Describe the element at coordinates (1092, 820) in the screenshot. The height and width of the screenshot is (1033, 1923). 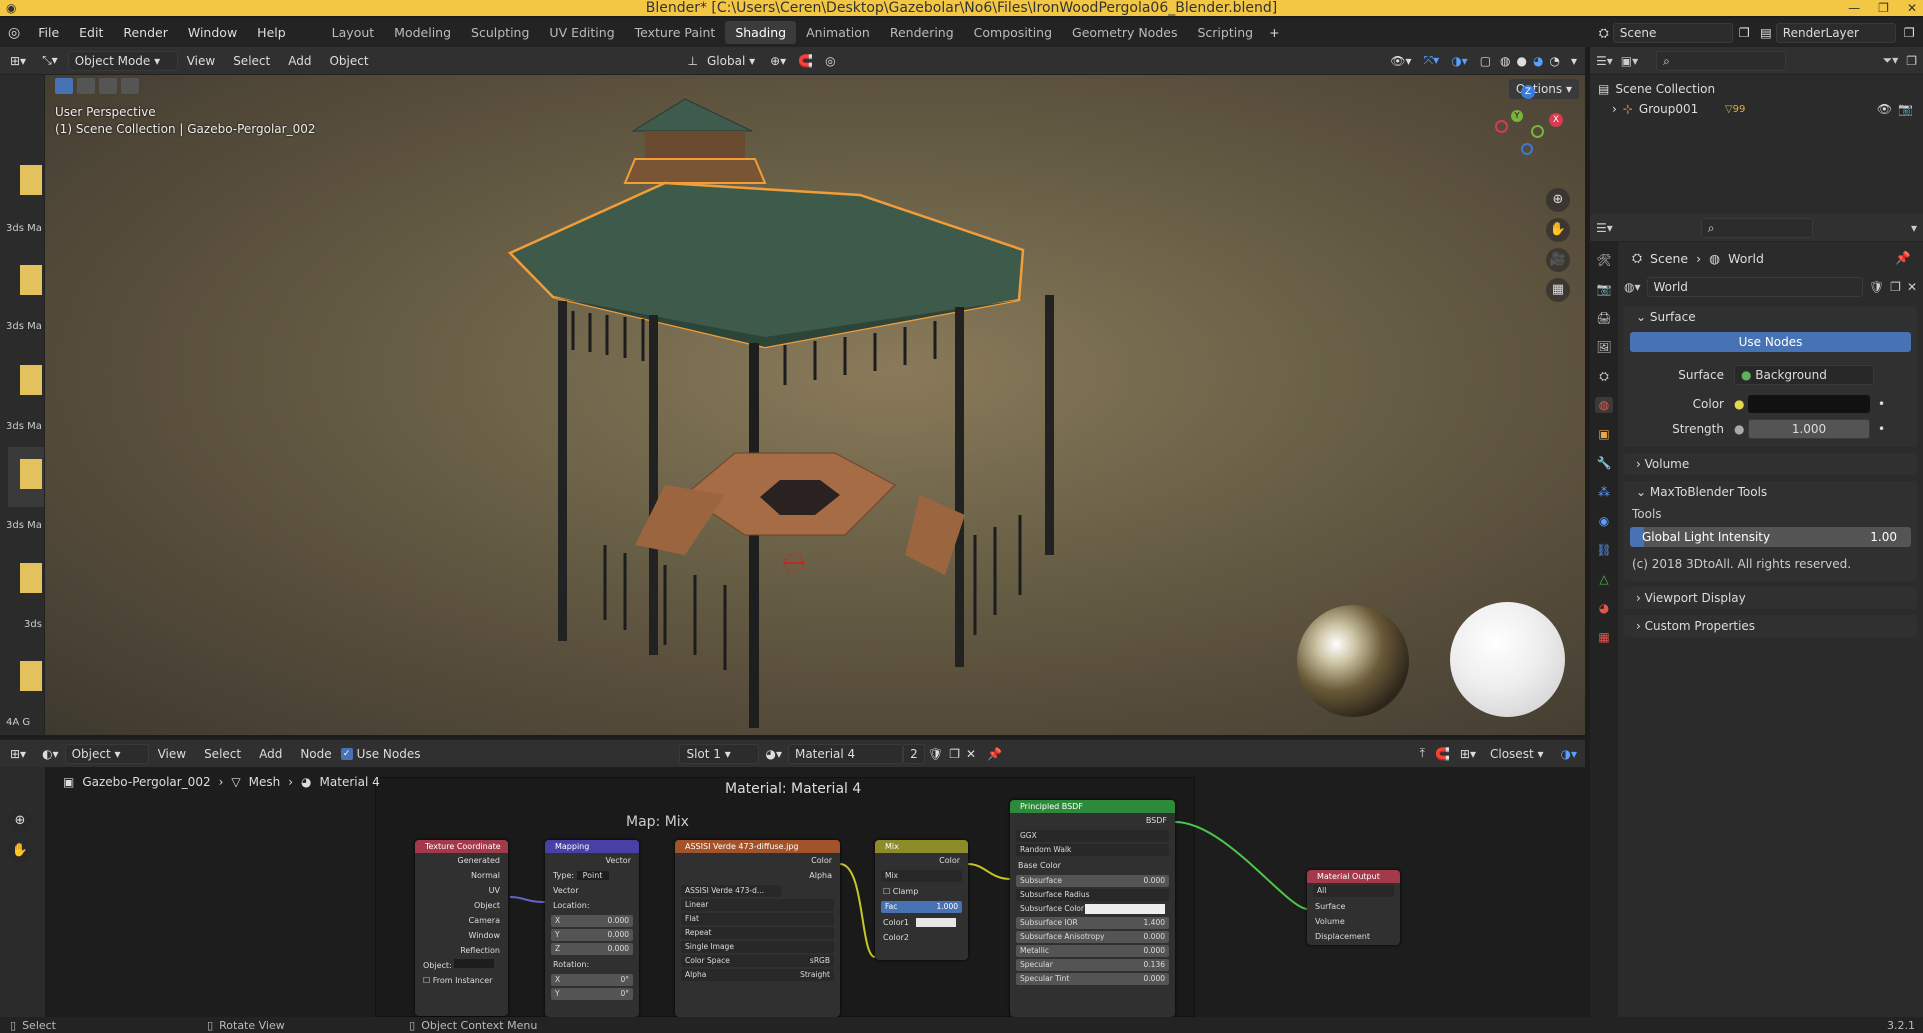
I see `bsdf-out: BSDF` at that location.